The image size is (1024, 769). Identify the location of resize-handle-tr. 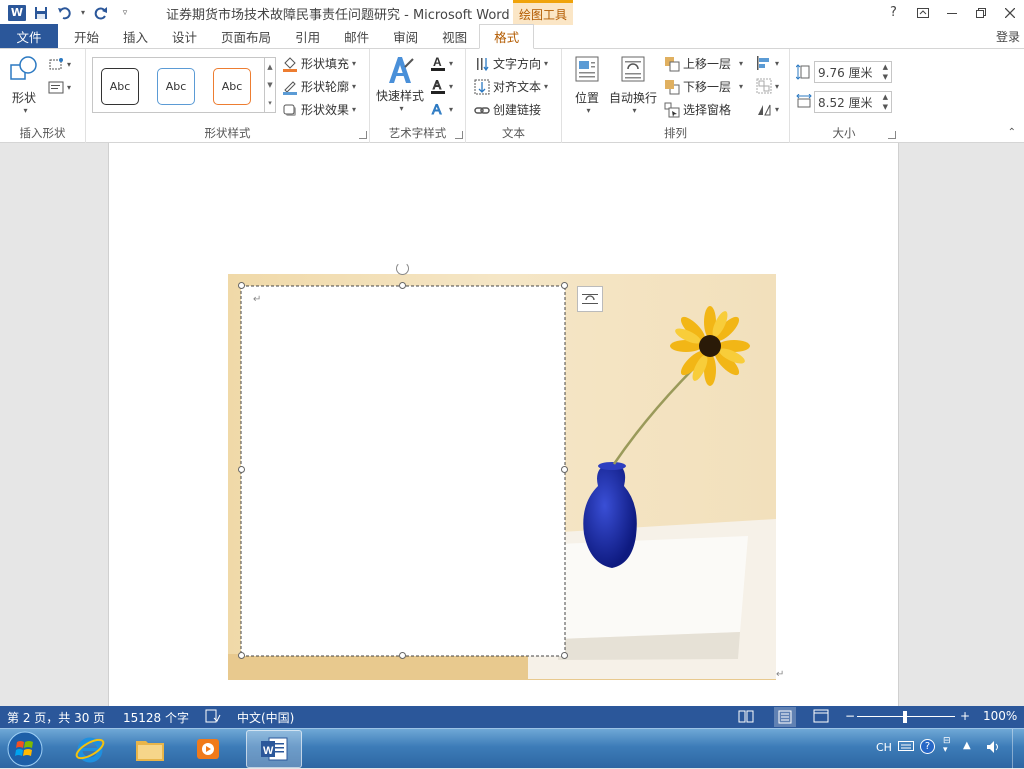
(564, 285).